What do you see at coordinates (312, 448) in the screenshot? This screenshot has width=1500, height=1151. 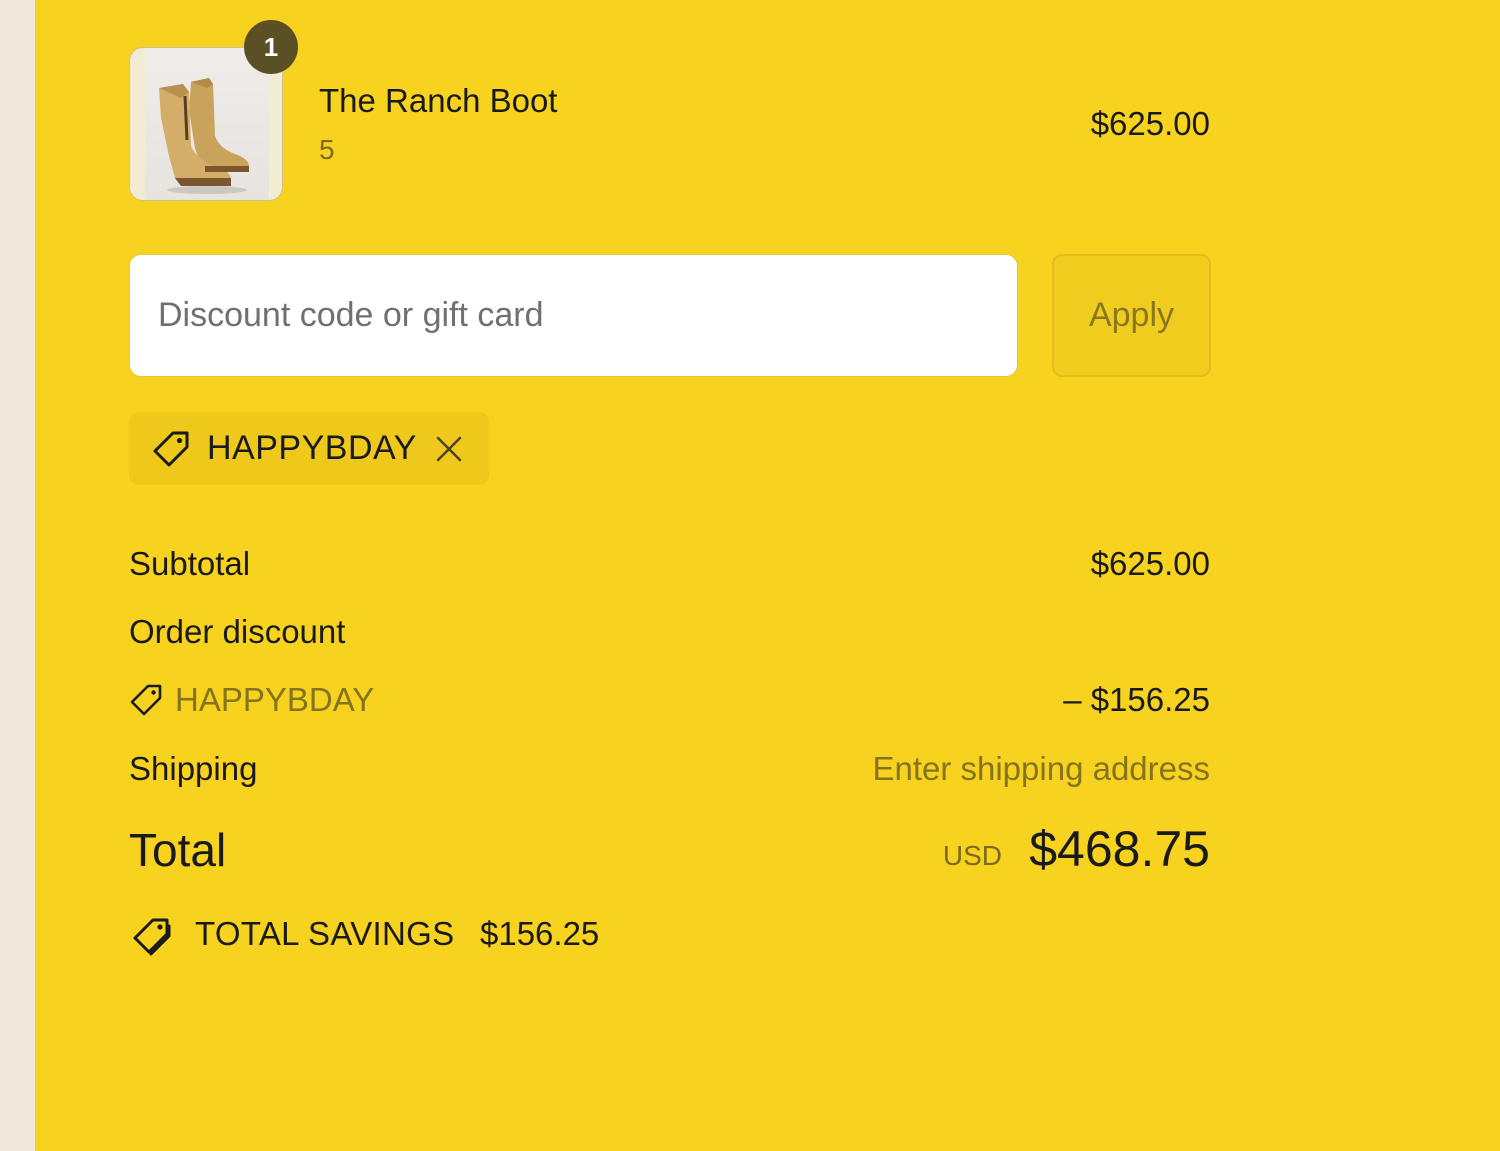 I see `applied-discount-code: HAPPYBDAY` at bounding box center [312, 448].